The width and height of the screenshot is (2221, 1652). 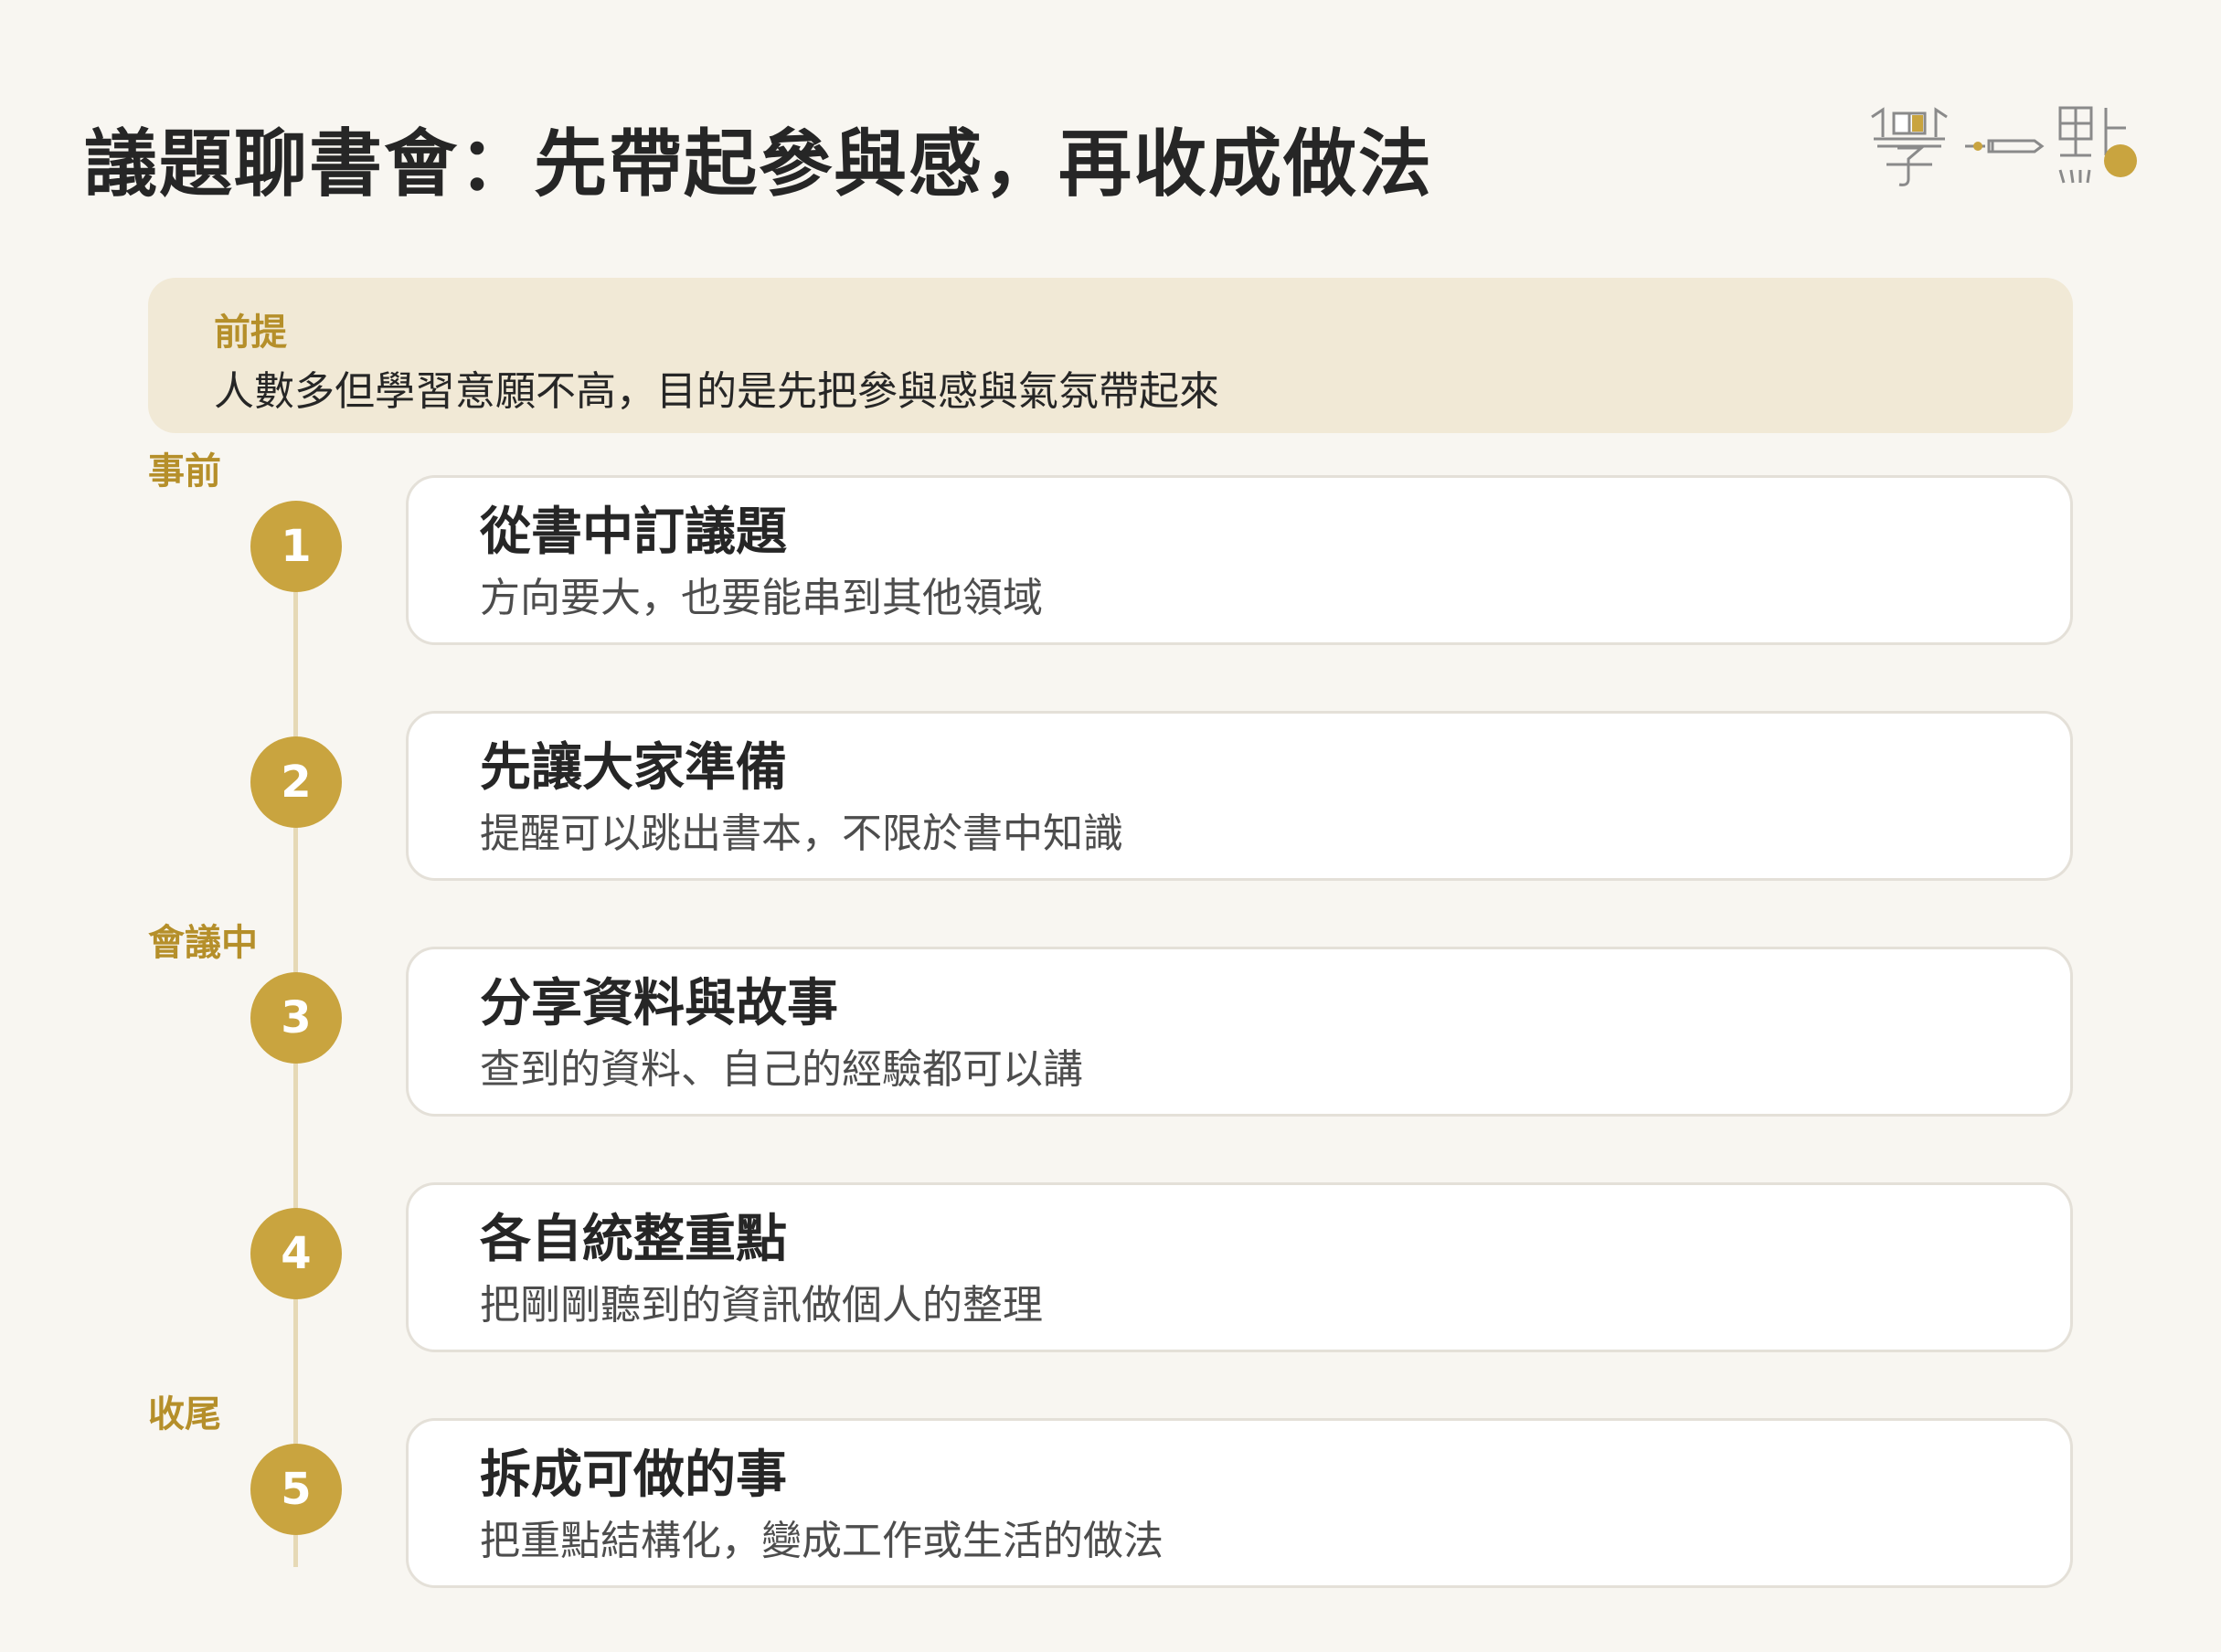 What do you see at coordinates (296, 1018) in the screenshot?
I see `step-number-badge: 3` at bounding box center [296, 1018].